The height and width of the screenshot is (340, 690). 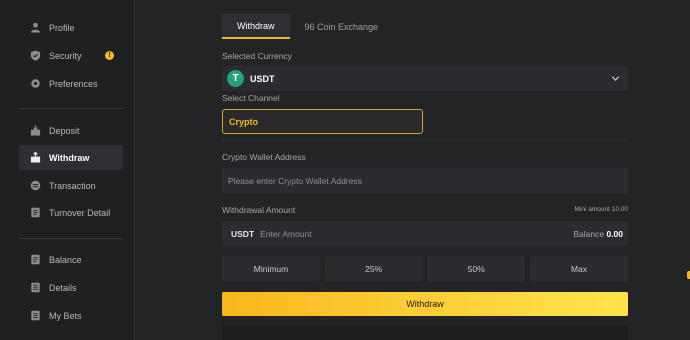 What do you see at coordinates (62, 27) in the screenshot?
I see `sidebar-item-label: Profile` at bounding box center [62, 27].